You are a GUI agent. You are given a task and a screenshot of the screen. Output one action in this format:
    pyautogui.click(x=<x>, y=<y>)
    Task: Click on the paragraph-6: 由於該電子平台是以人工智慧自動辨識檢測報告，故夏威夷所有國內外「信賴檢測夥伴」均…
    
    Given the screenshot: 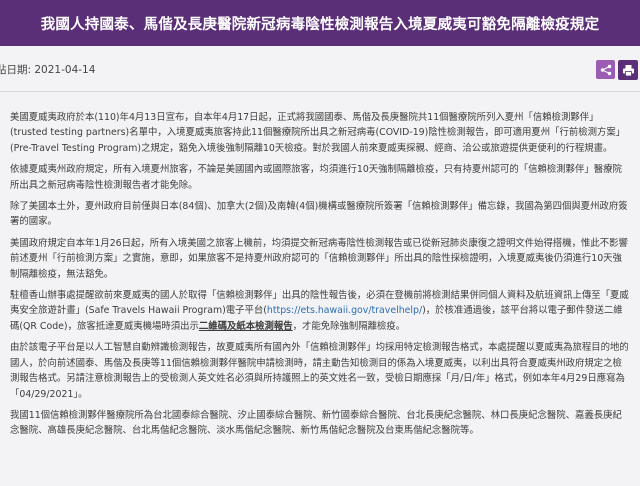 What is the action you would take?
    pyautogui.click(x=319, y=371)
    